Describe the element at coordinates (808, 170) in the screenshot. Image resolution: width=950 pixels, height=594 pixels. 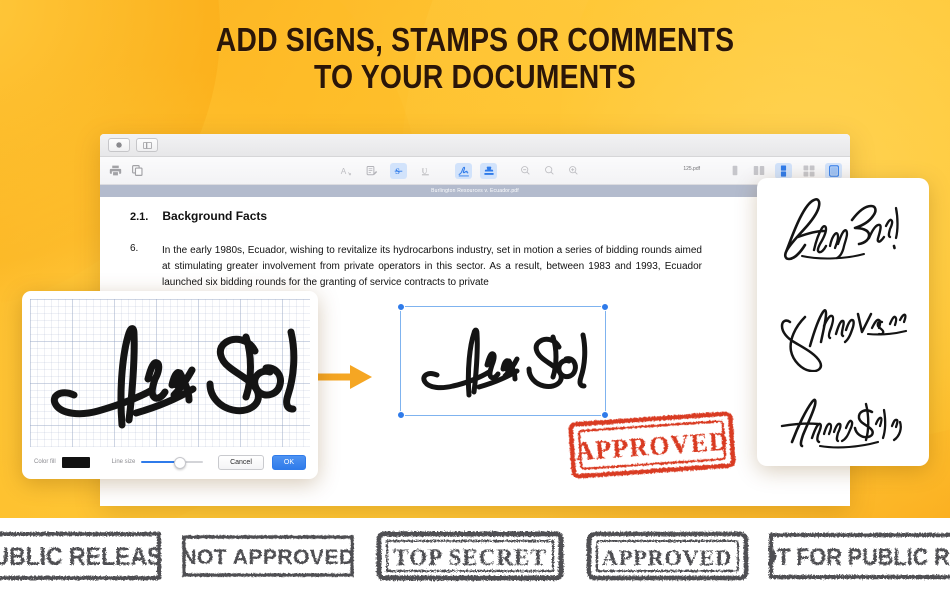
I see `grid-page-icon` at that location.